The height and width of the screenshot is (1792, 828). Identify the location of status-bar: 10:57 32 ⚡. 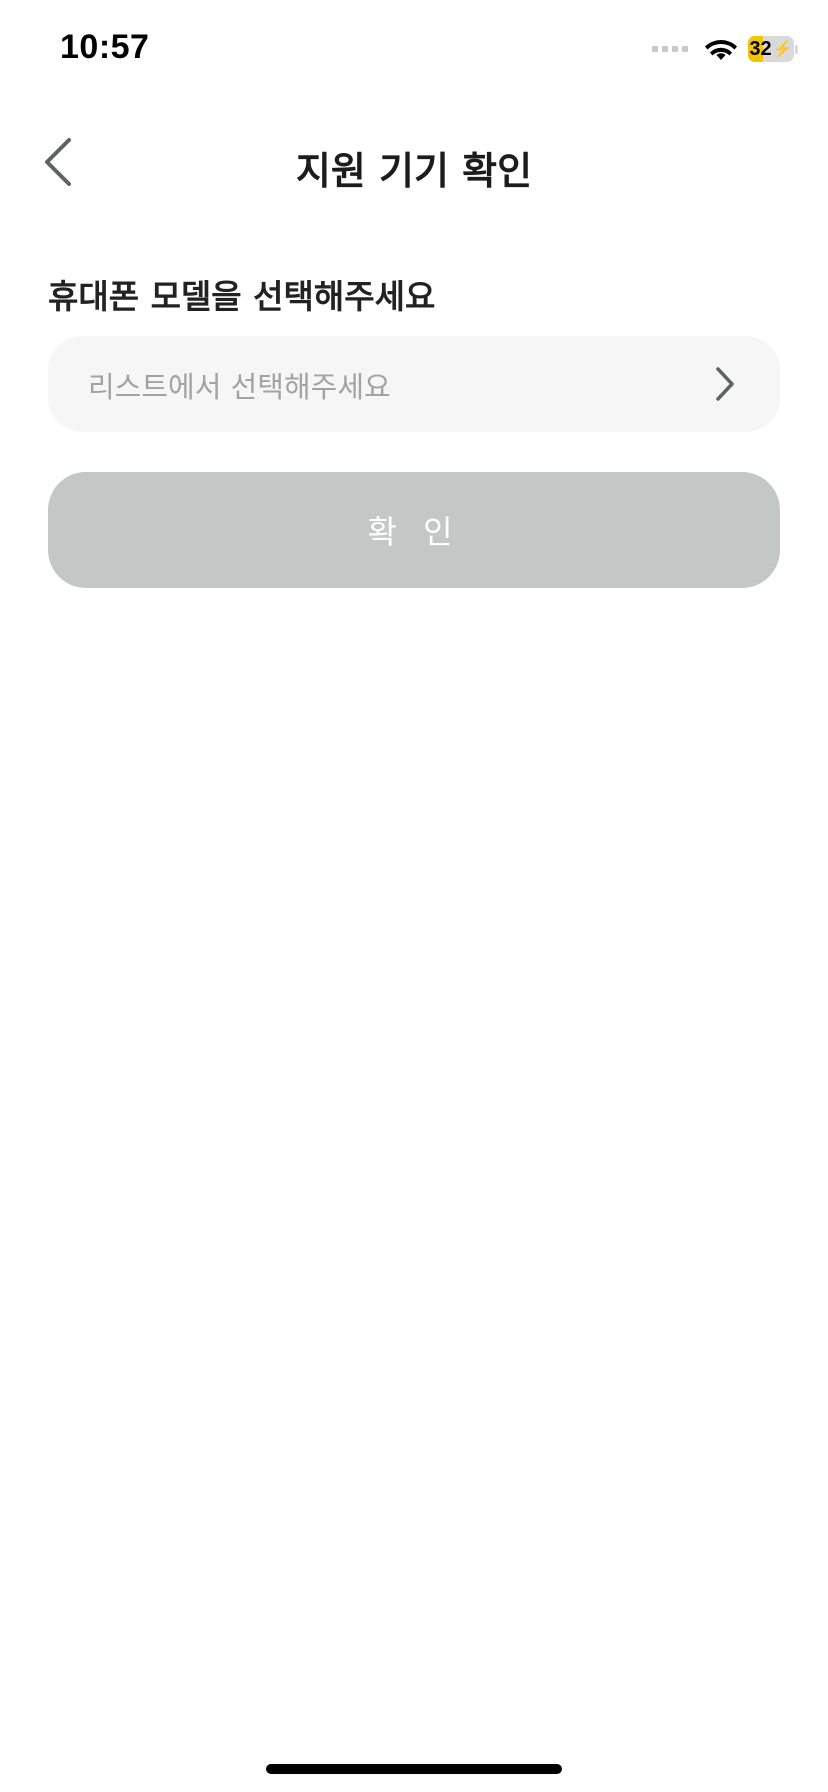
(414, 50).